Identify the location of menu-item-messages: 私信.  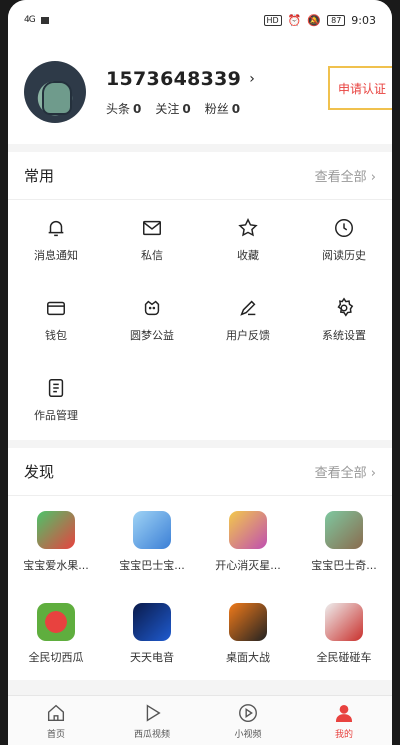
(152, 240).